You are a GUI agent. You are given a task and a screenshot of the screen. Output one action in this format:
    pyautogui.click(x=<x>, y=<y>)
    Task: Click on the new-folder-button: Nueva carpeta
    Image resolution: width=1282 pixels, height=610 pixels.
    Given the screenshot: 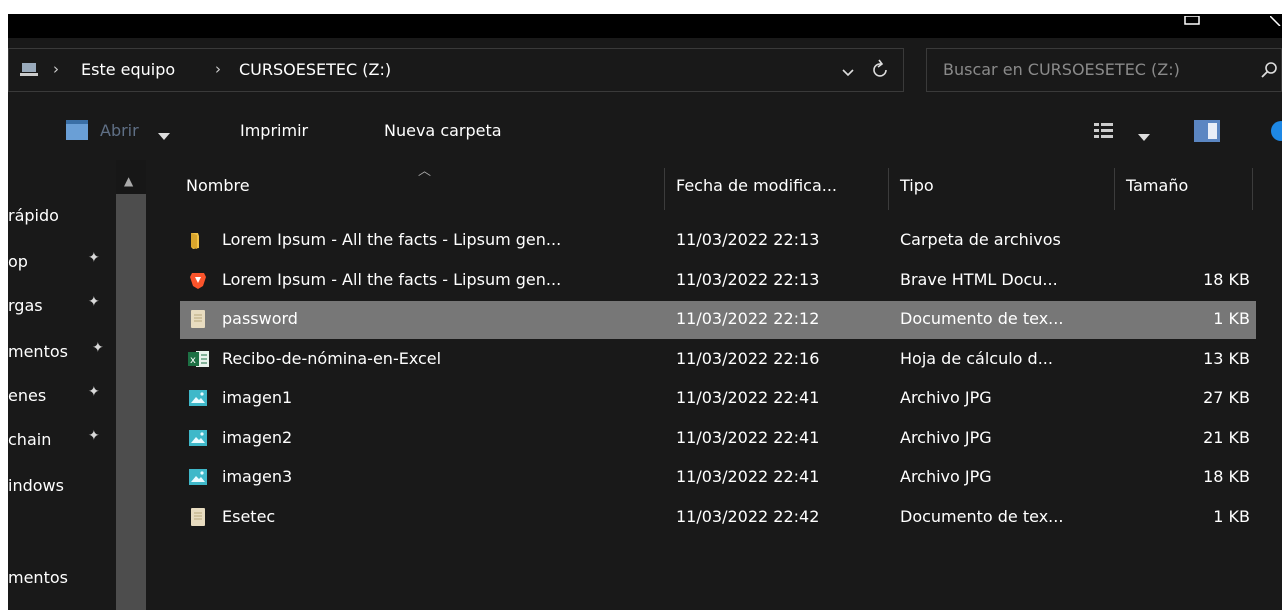 What is the action you would take?
    pyautogui.click(x=443, y=130)
    